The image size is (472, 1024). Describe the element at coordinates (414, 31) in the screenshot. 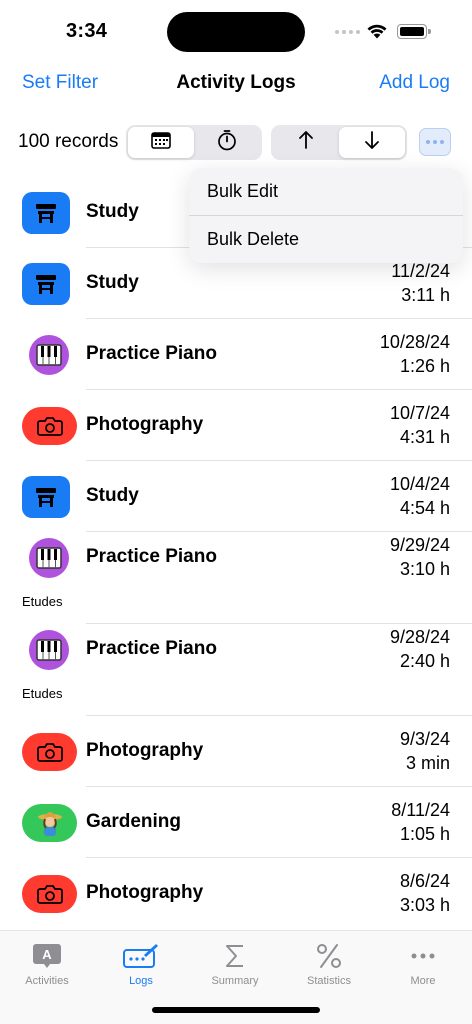

I see `battery-icon` at that location.